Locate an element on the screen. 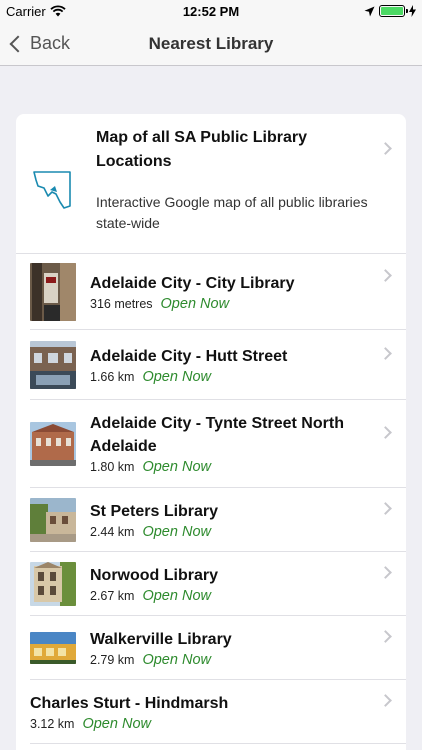 The width and height of the screenshot is (422, 750). carrier-label: Carrier is located at coordinates (26, 11).